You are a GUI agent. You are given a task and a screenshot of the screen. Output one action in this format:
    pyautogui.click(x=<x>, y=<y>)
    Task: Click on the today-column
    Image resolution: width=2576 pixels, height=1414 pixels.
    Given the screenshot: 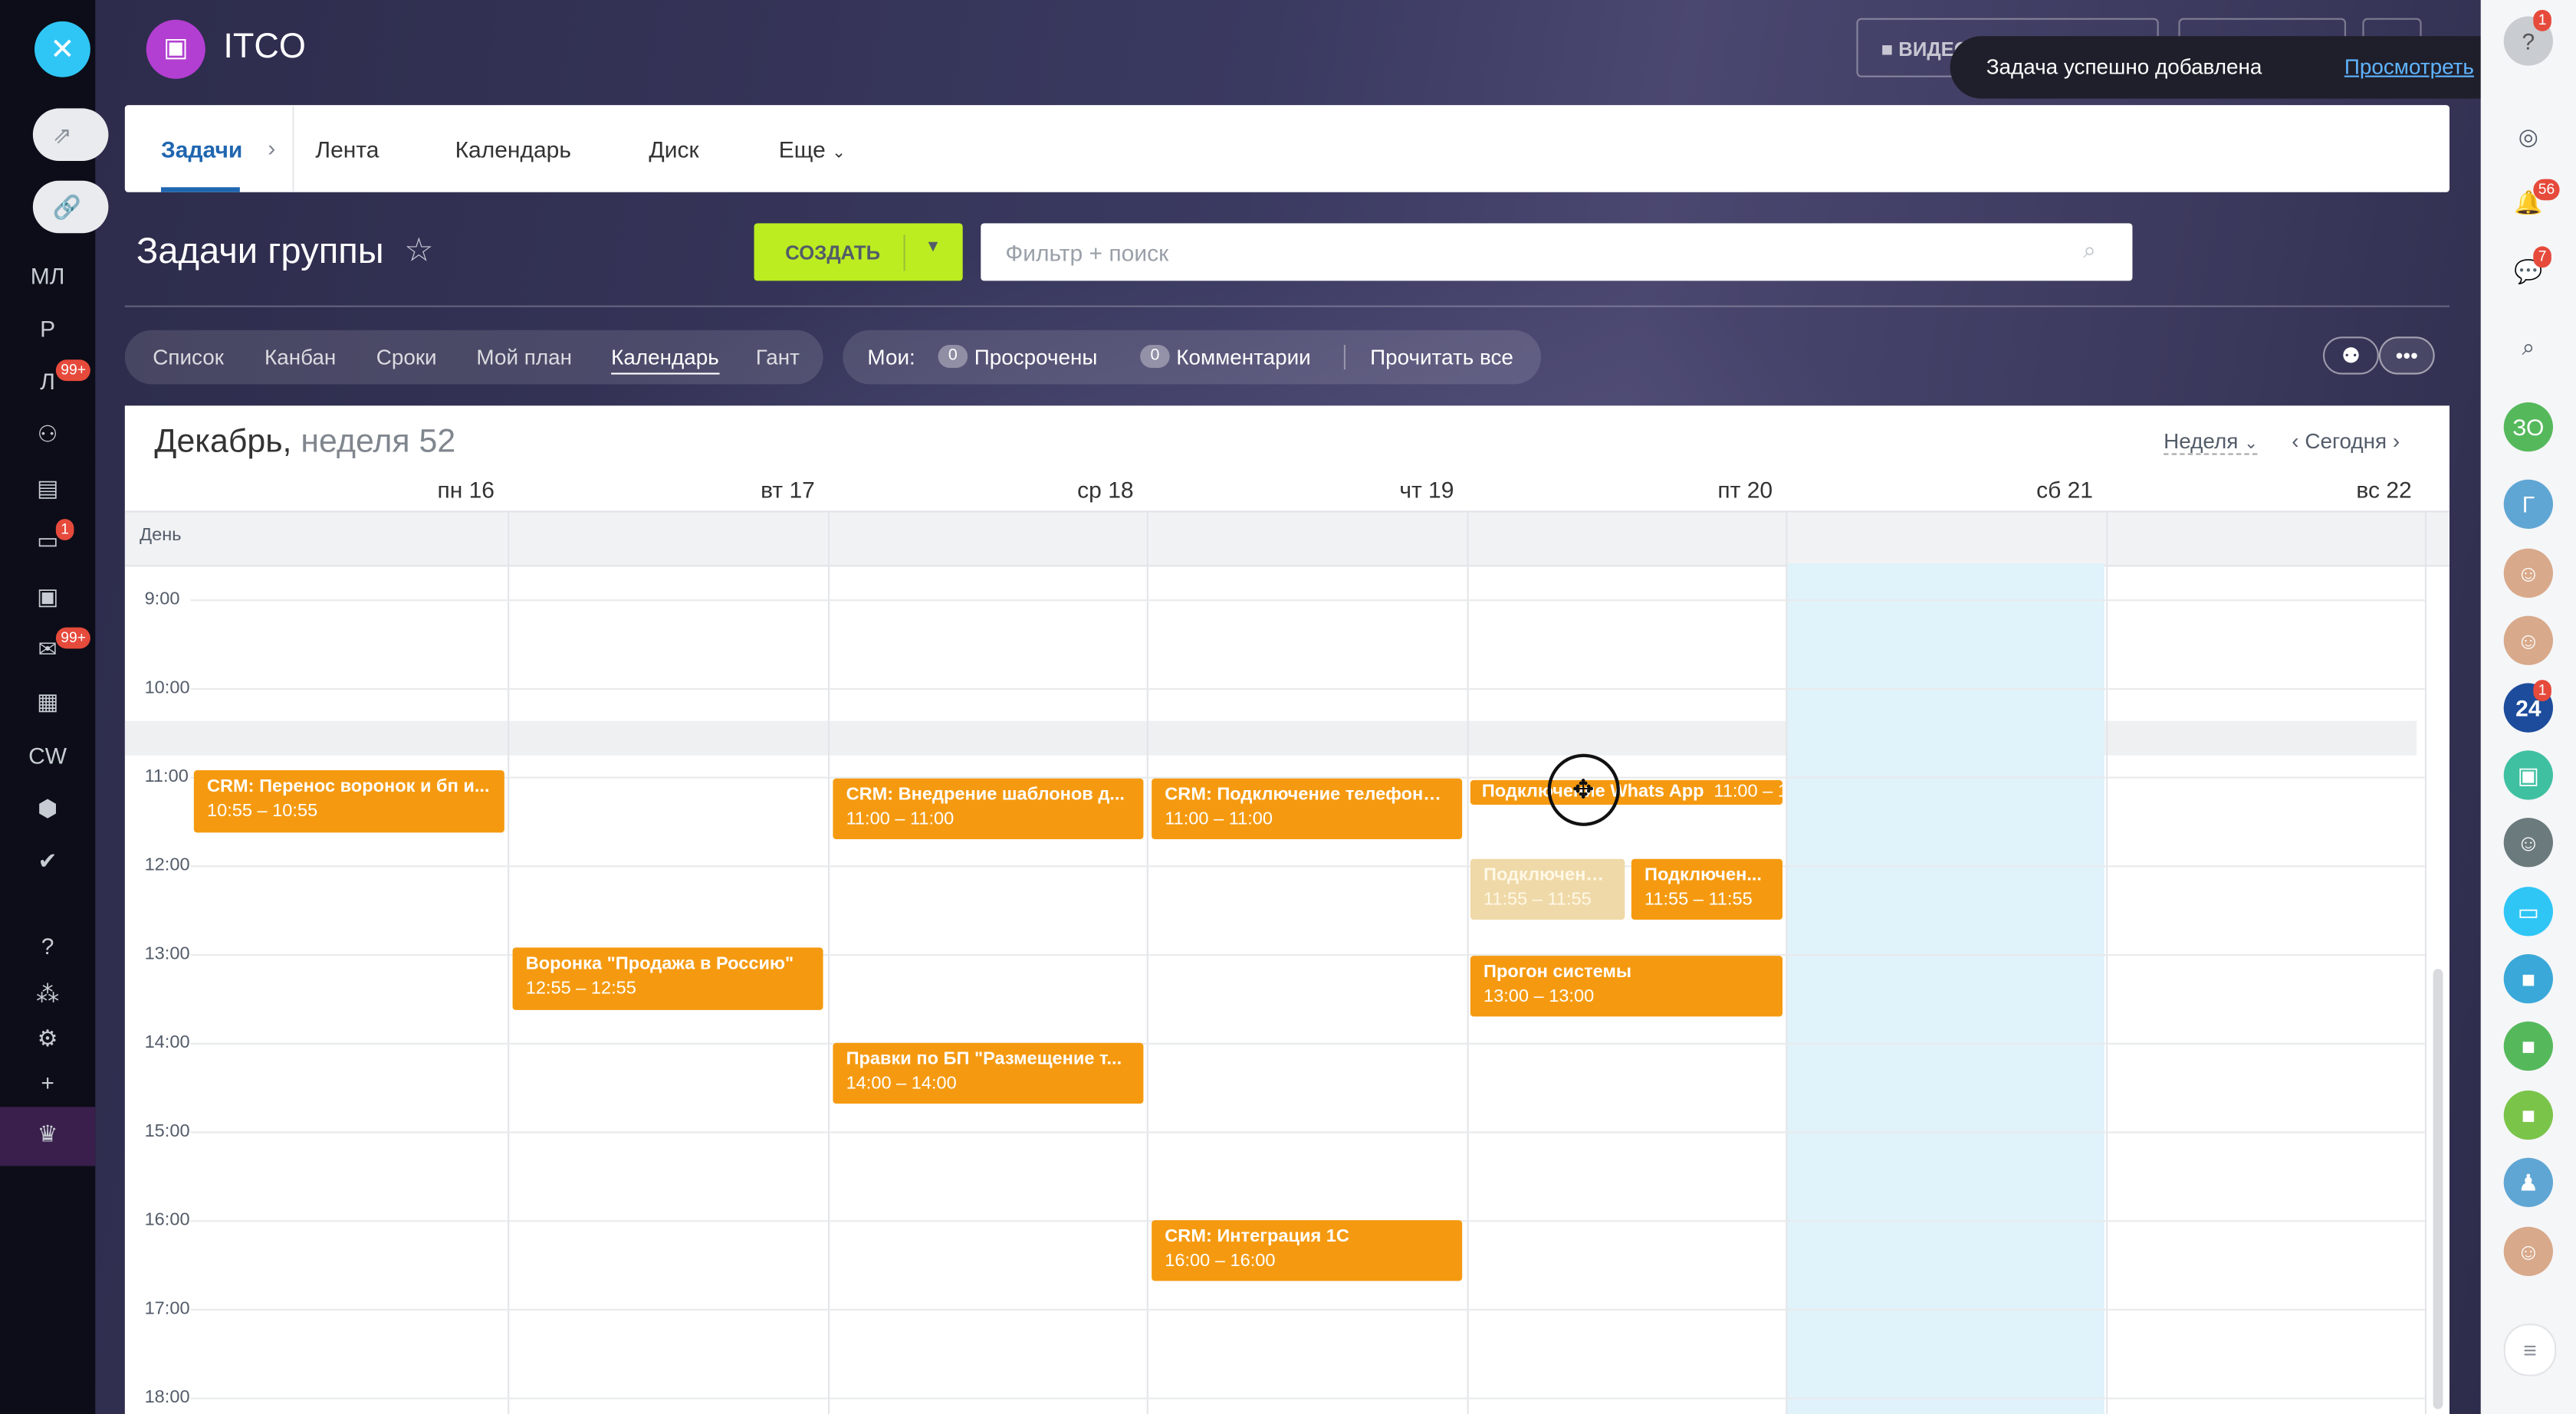 What is the action you would take?
    pyautogui.click(x=1945, y=988)
    